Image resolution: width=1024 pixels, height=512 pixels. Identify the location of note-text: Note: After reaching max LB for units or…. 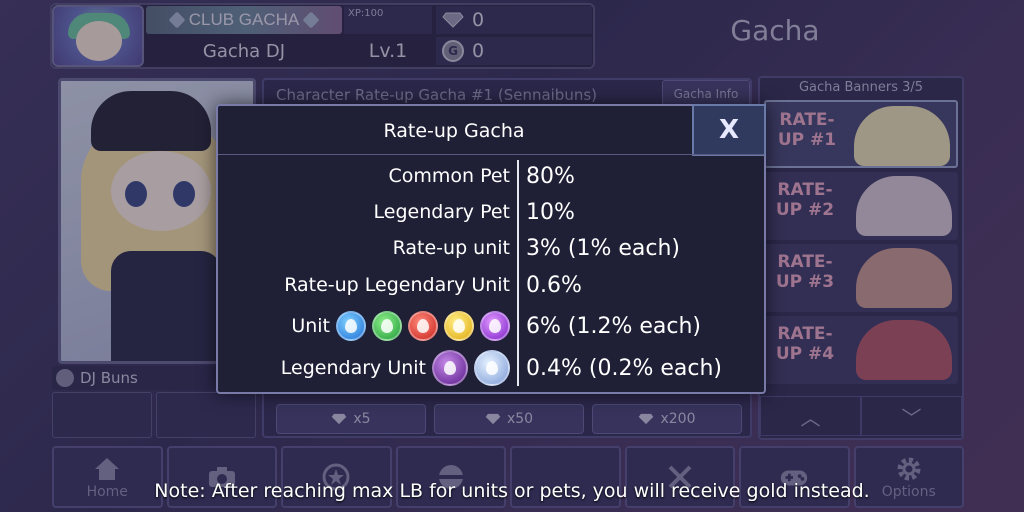
(512, 491).